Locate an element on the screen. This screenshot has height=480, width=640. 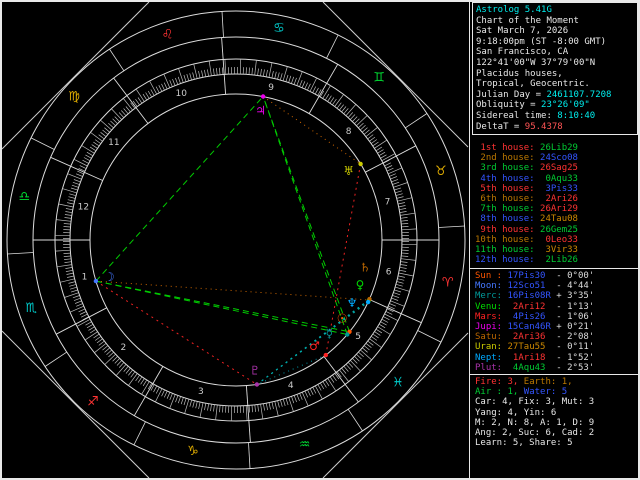
planet-row: Venu: 2Ari12 - 1°13' is located at coordinates (535, 306).